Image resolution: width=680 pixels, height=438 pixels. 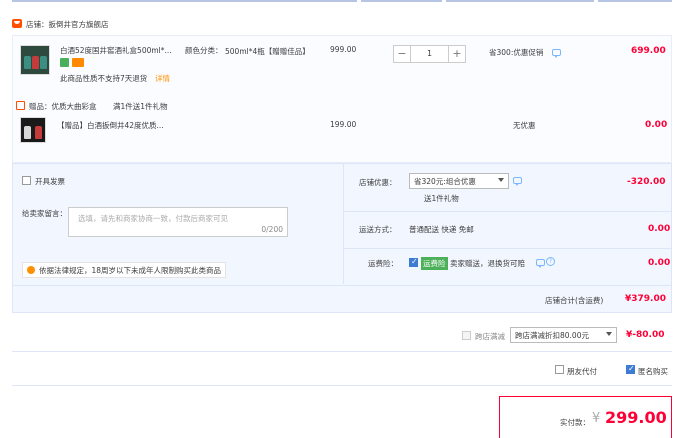 I want to click on item-subtotal: 699.00, so click(x=648, y=51).